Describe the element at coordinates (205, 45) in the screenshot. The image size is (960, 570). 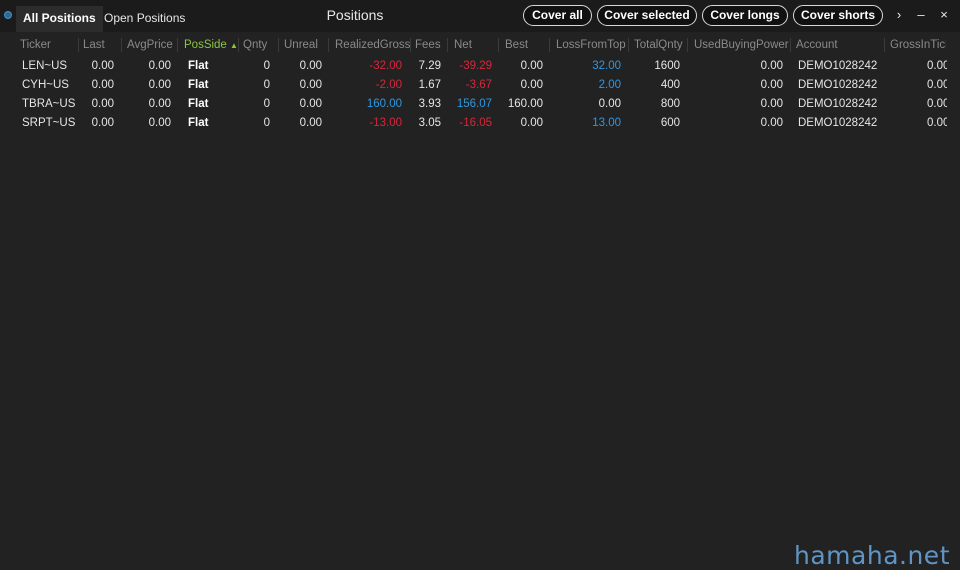
I see `column-header-posside-label: PosSide` at that location.